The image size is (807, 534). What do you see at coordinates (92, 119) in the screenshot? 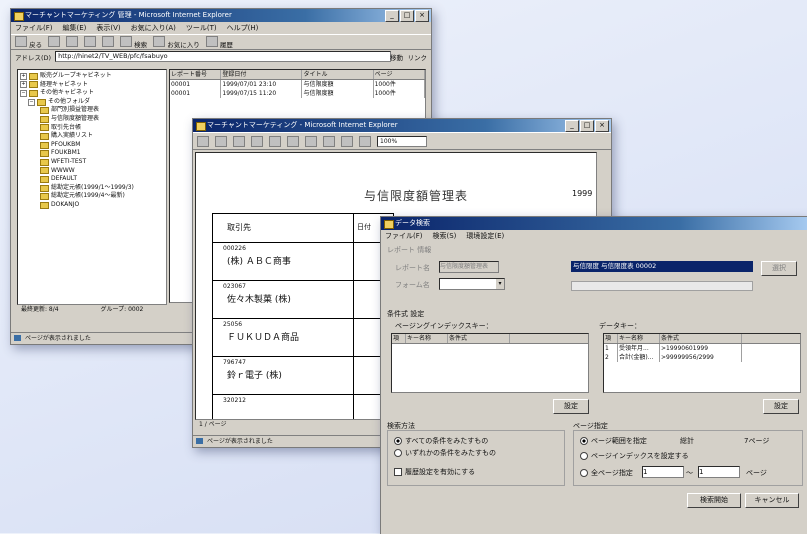
I see `tree-item: 与信限度額管理表` at bounding box center [92, 119].